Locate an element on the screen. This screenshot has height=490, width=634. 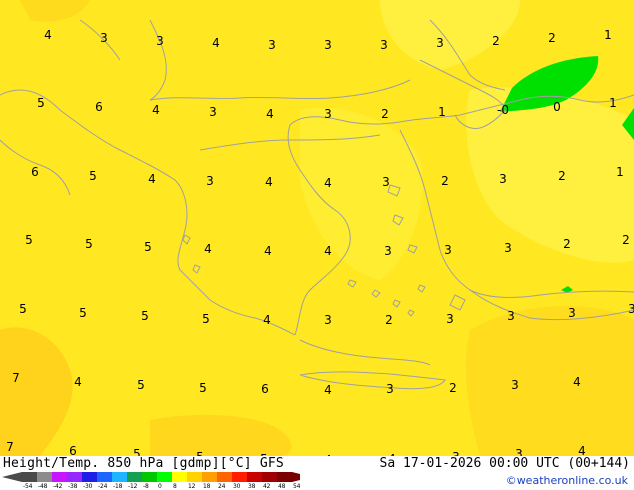
colorbar-tick-label: 54 is located at coordinates (297, 486).